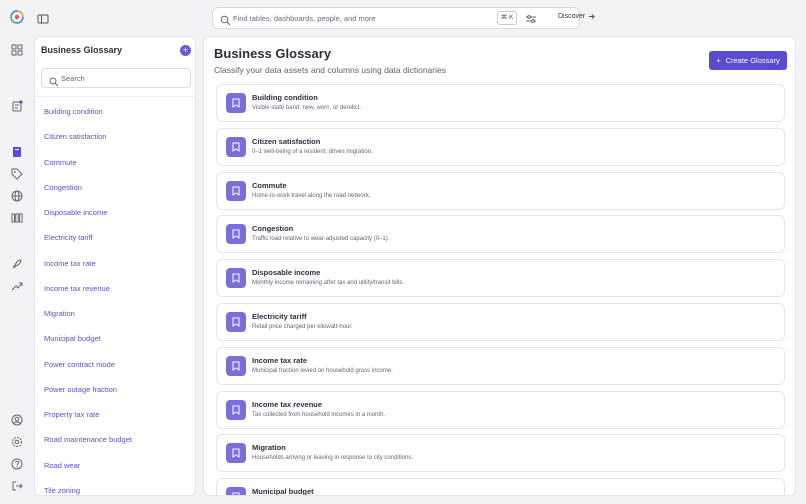 This screenshot has height=504, width=806. What do you see at coordinates (752, 60) in the screenshot?
I see `create-glossary-label: Create Glossary` at bounding box center [752, 60].